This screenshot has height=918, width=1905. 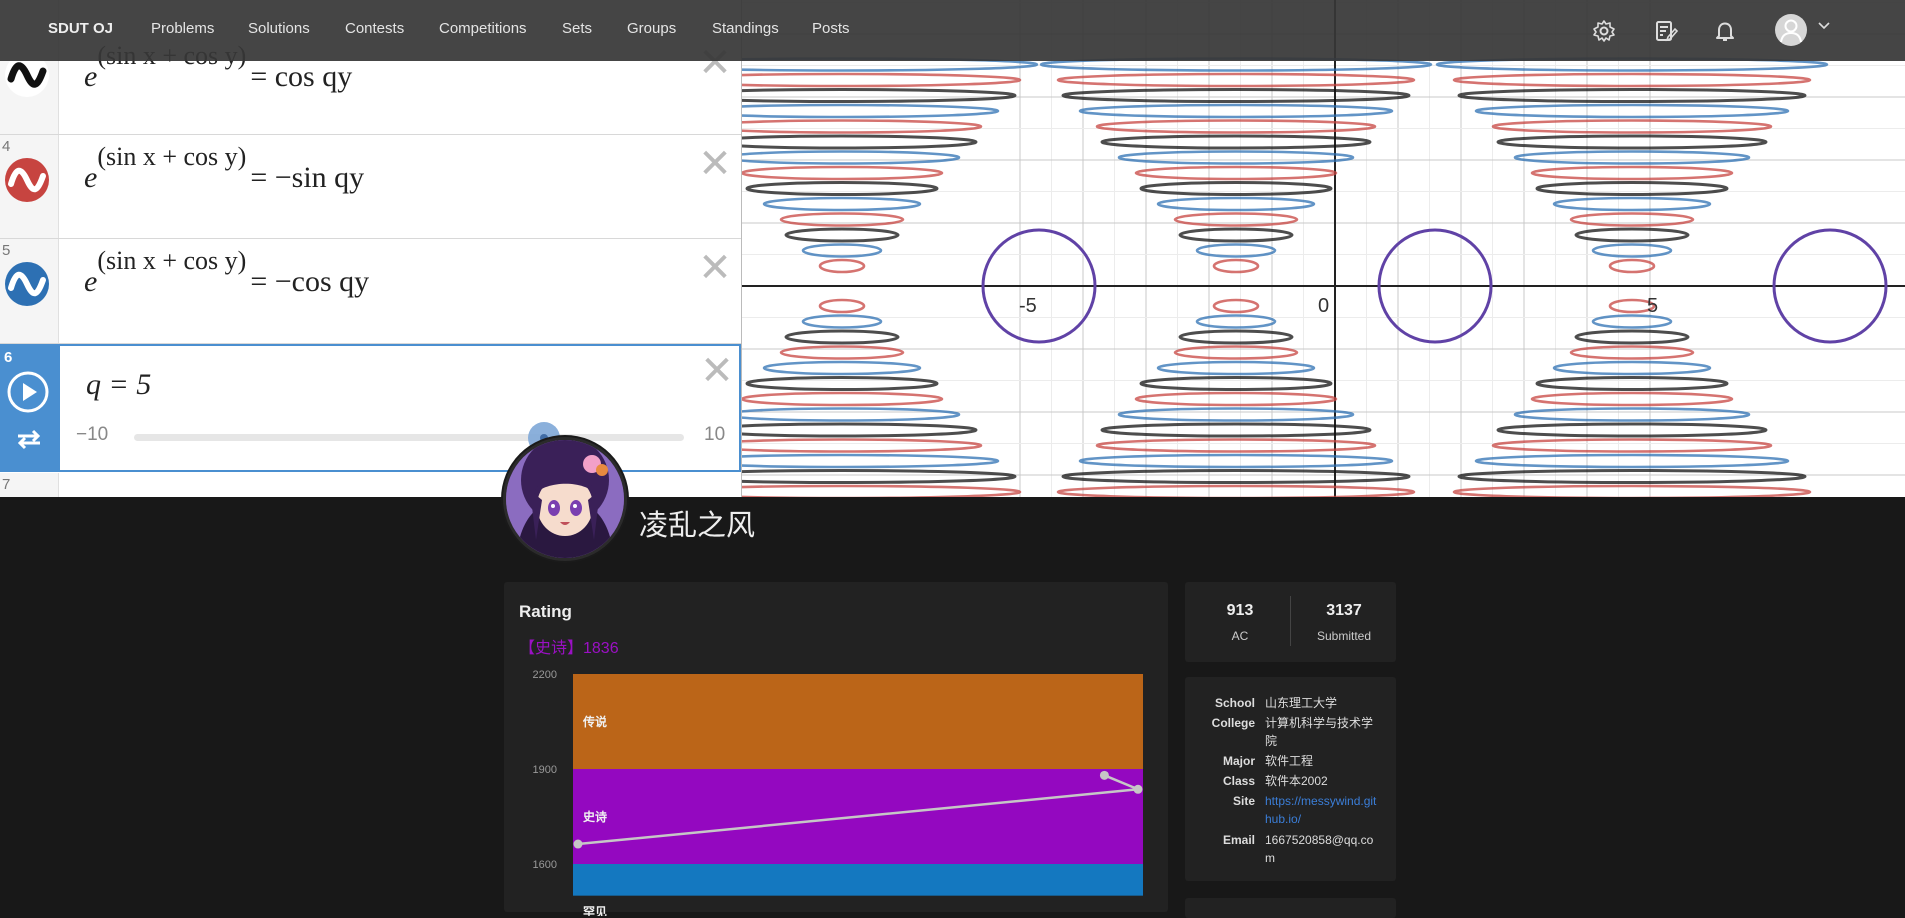 I want to click on band-label: 史诗, so click(x=595, y=816).